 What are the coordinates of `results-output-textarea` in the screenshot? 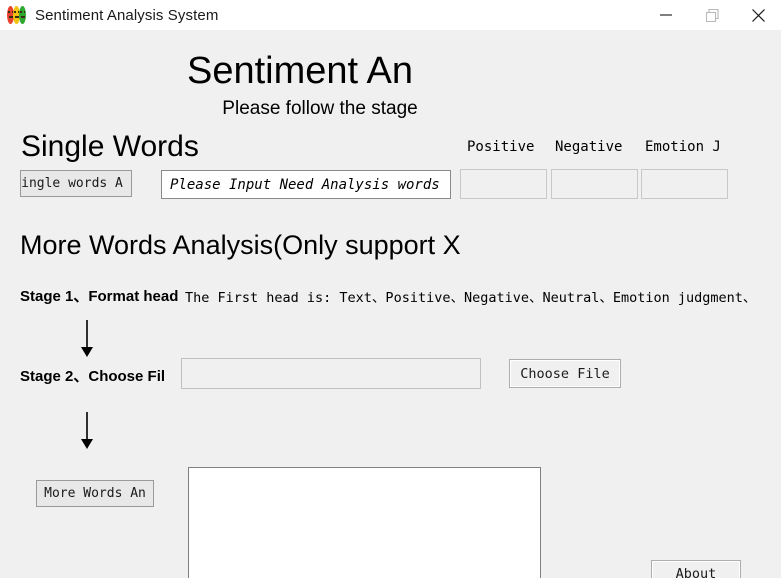 It's located at (364, 522).